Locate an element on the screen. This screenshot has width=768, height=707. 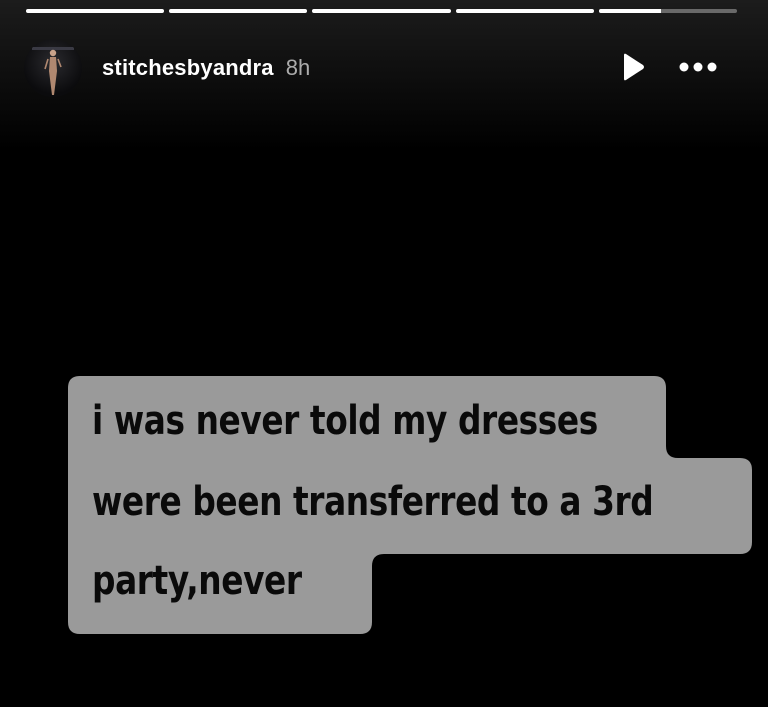
story-header: stitchesbyandra 8h is located at coordinates (384, 68).